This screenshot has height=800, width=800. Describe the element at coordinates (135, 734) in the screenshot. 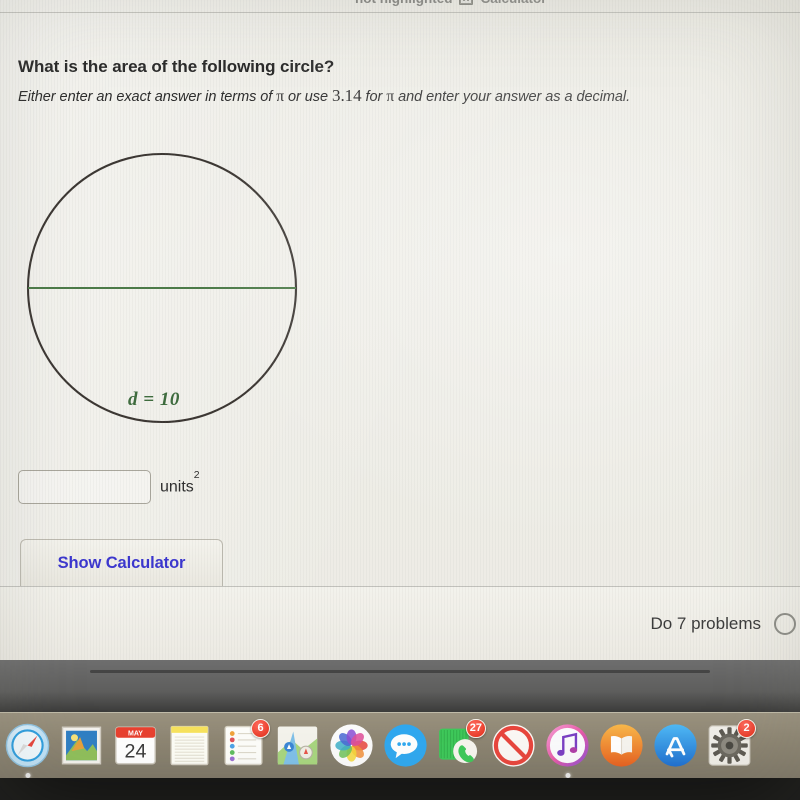

I see `svg-text: MAY` at that location.